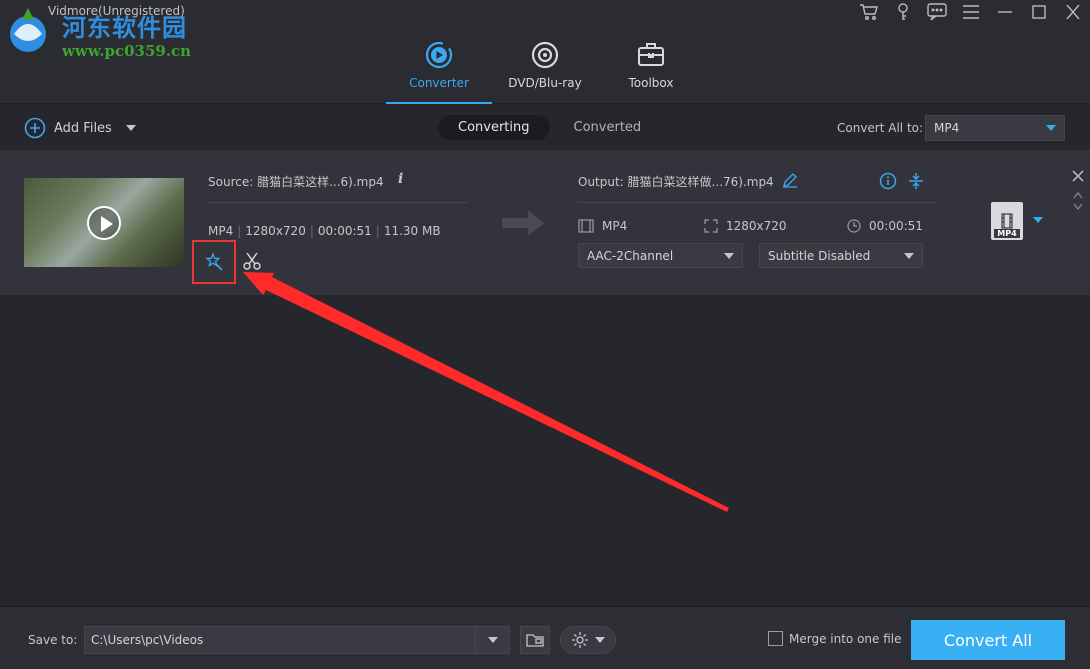 Image resolution: width=1090 pixels, height=669 pixels. I want to click on clock-icon, so click(854, 226).